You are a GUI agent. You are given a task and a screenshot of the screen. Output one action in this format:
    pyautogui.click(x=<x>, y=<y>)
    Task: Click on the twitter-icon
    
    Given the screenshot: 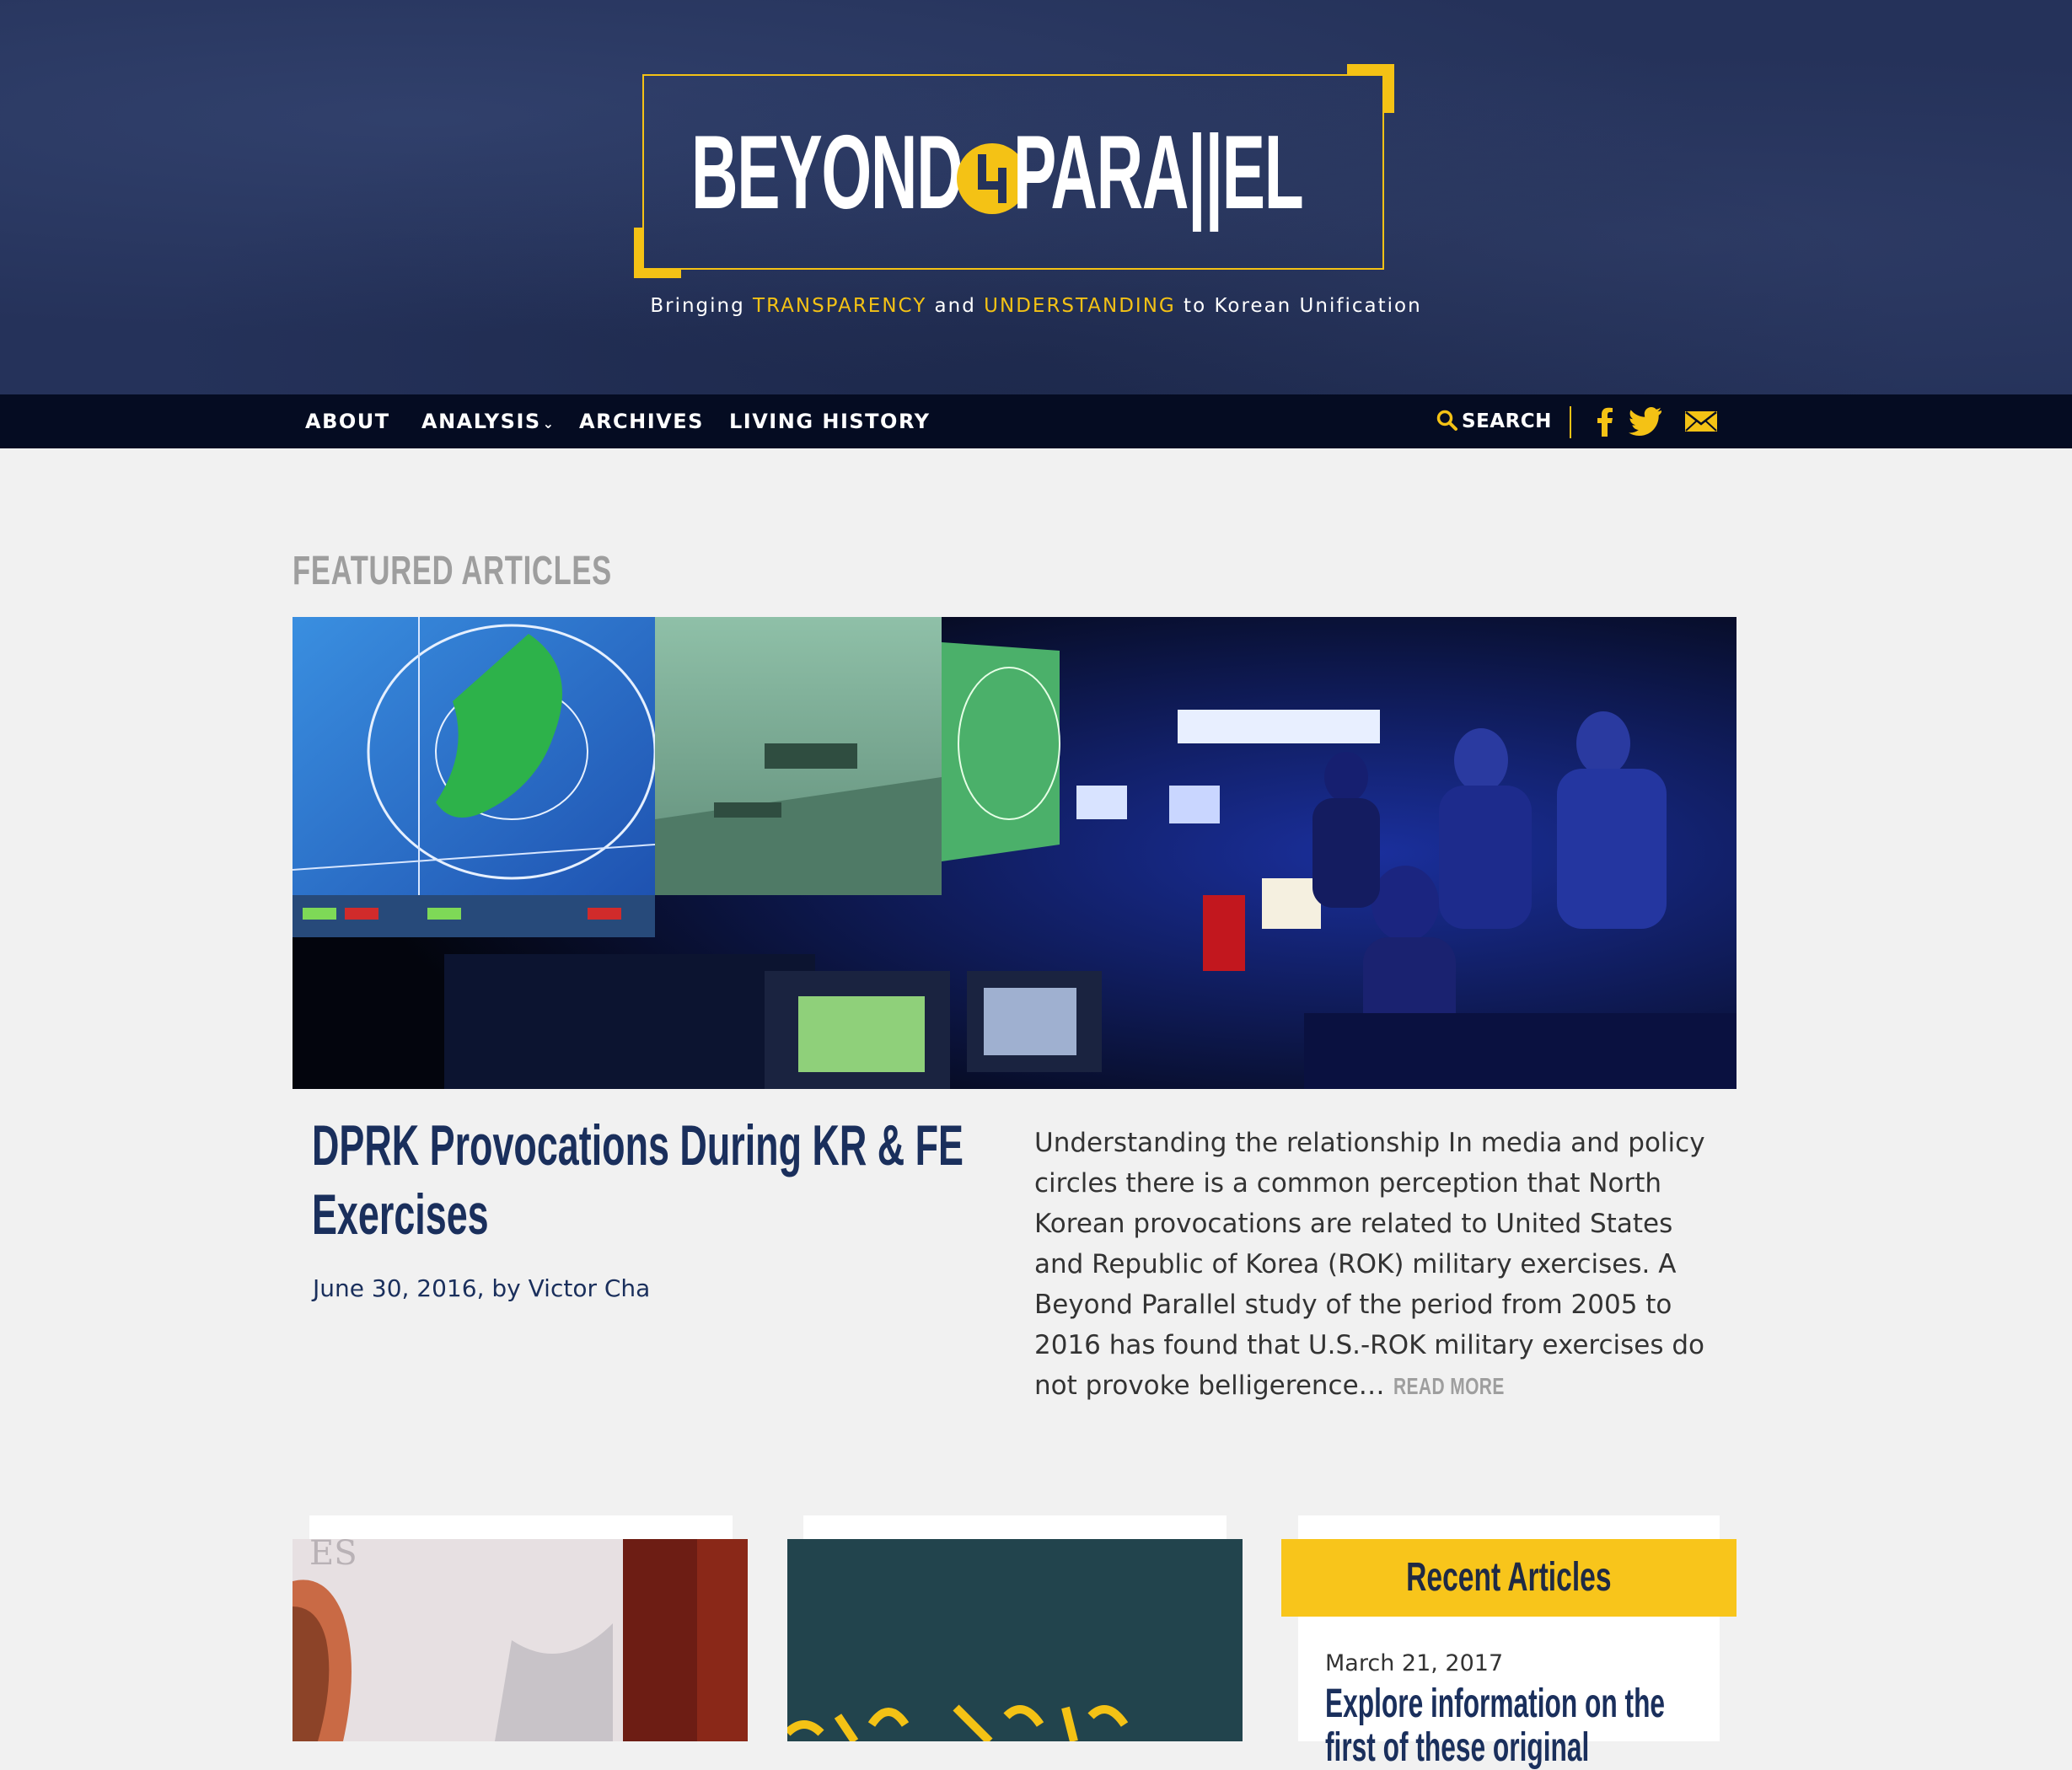 What is the action you would take?
    pyautogui.click(x=1645, y=421)
    